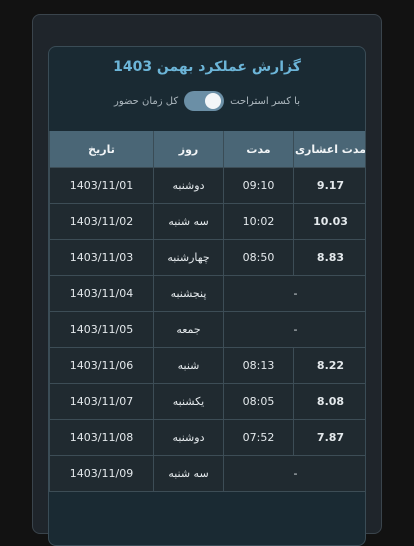  Describe the element at coordinates (258, 185) in the screenshot. I see `cell-duration: 09:10` at that location.